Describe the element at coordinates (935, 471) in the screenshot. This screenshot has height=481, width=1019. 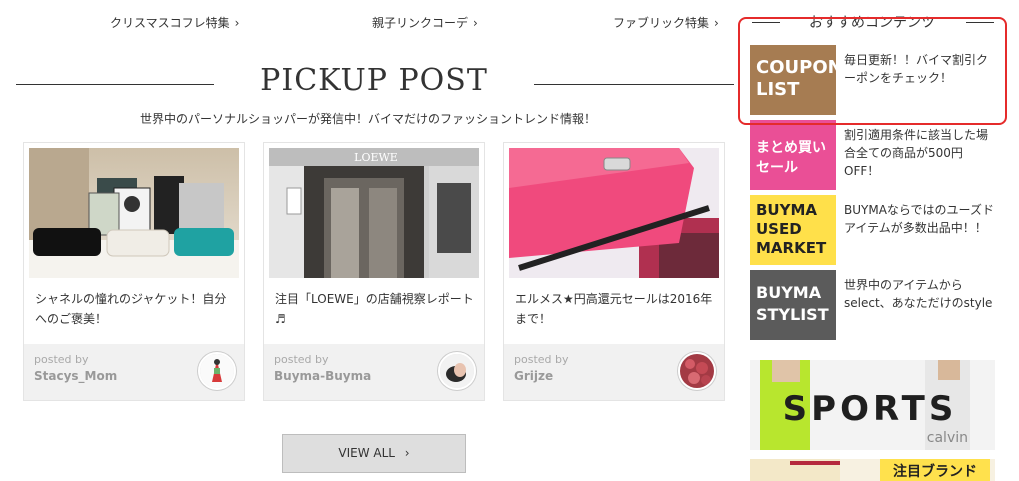
I see `brand-banner-label: 注目ブランド` at that location.